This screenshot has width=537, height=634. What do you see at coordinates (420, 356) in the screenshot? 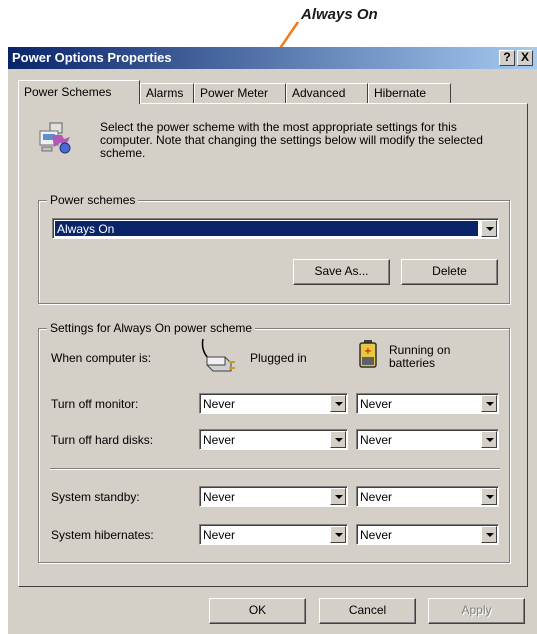
I see `running-on-batteries-label: Running on batteries` at bounding box center [420, 356].